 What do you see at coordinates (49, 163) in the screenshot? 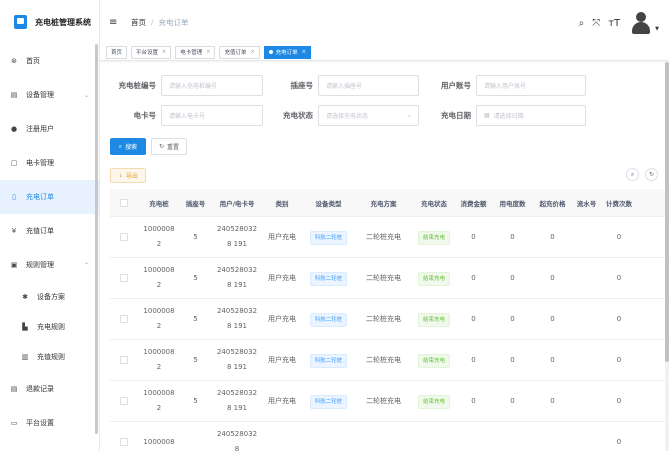
I see `sidebar-item-card: ▢ 电卡管理` at bounding box center [49, 163].